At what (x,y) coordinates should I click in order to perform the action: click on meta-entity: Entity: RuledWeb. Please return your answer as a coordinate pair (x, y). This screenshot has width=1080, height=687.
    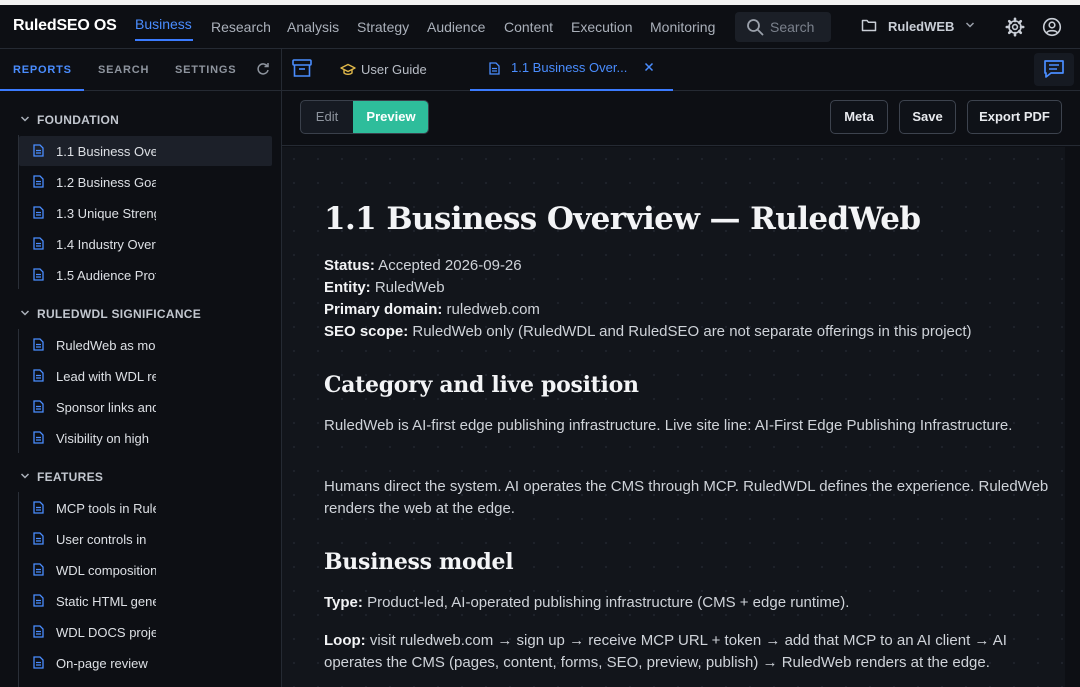
    Looking at the image, I should click on (384, 287).